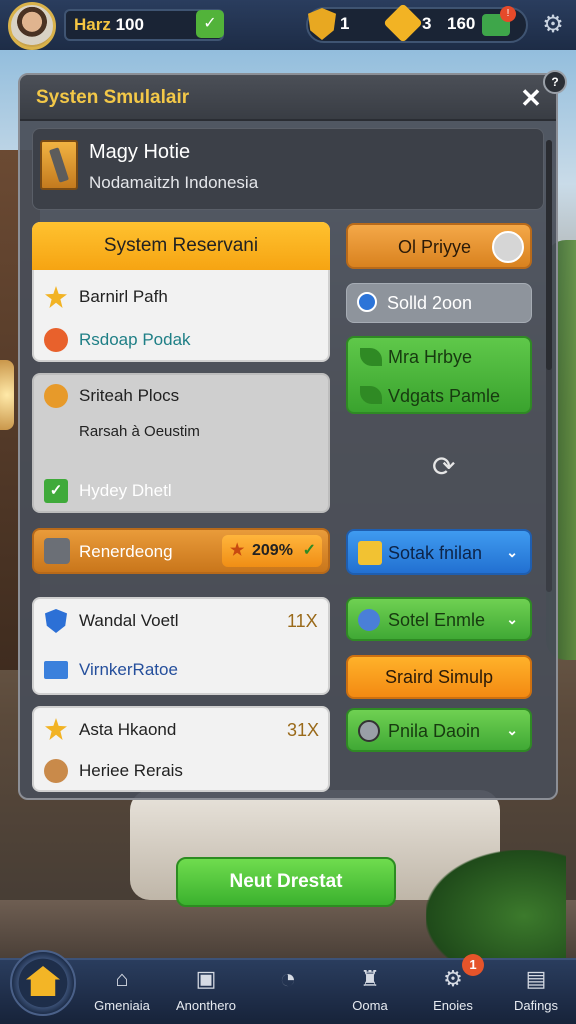 This screenshot has width=576, height=1024. I want to click on rendering-label: Renerdeong, so click(126, 551).